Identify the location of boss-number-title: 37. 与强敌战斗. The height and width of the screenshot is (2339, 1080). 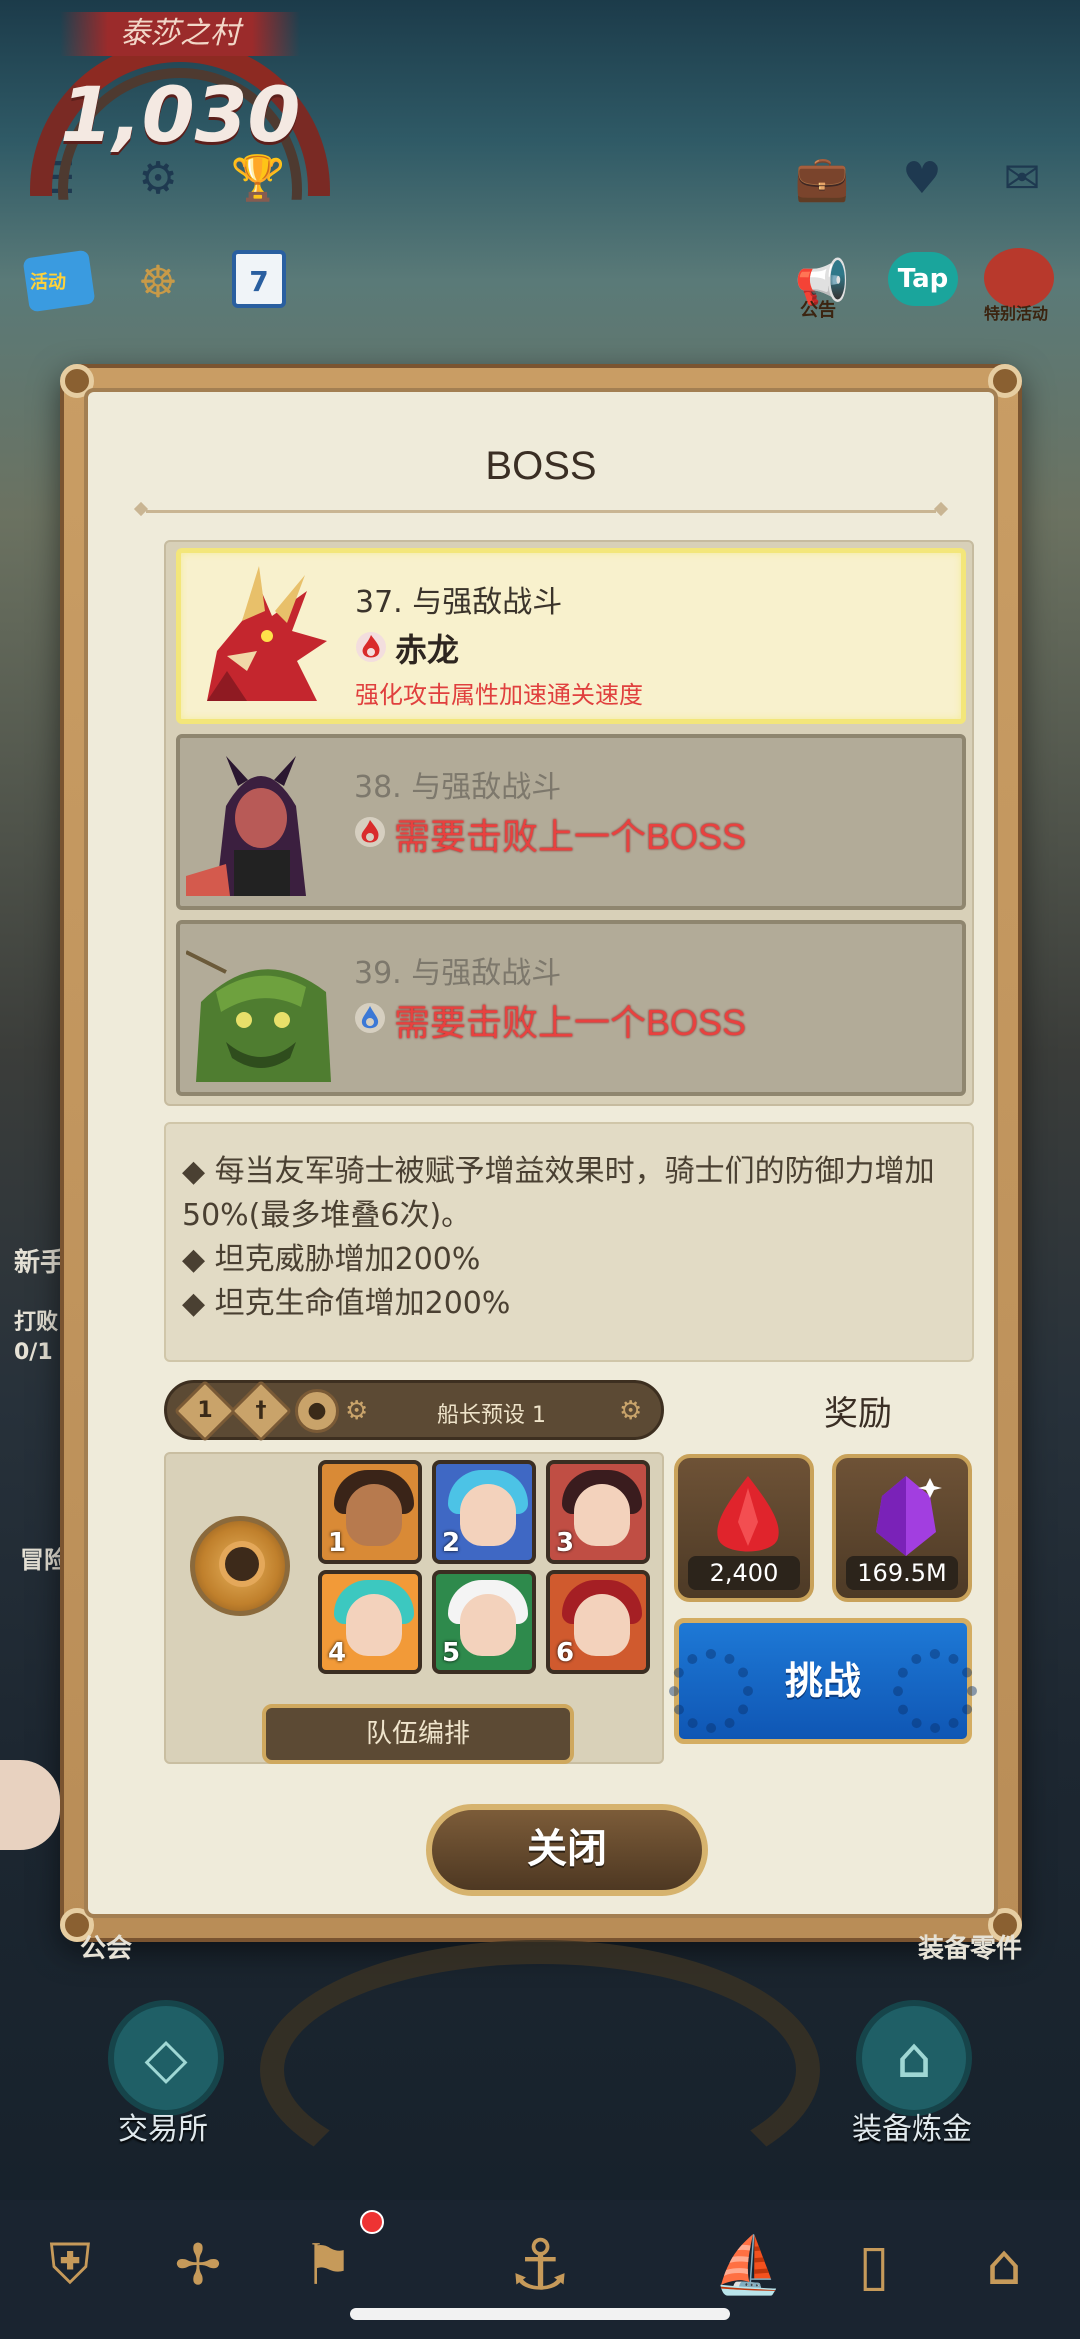
(459, 602).